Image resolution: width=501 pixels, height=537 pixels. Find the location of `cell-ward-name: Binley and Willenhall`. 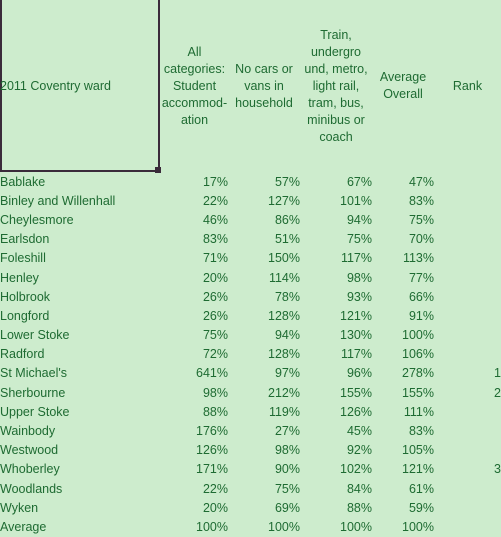

cell-ward-name: Binley and Willenhall is located at coordinates (80, 200).